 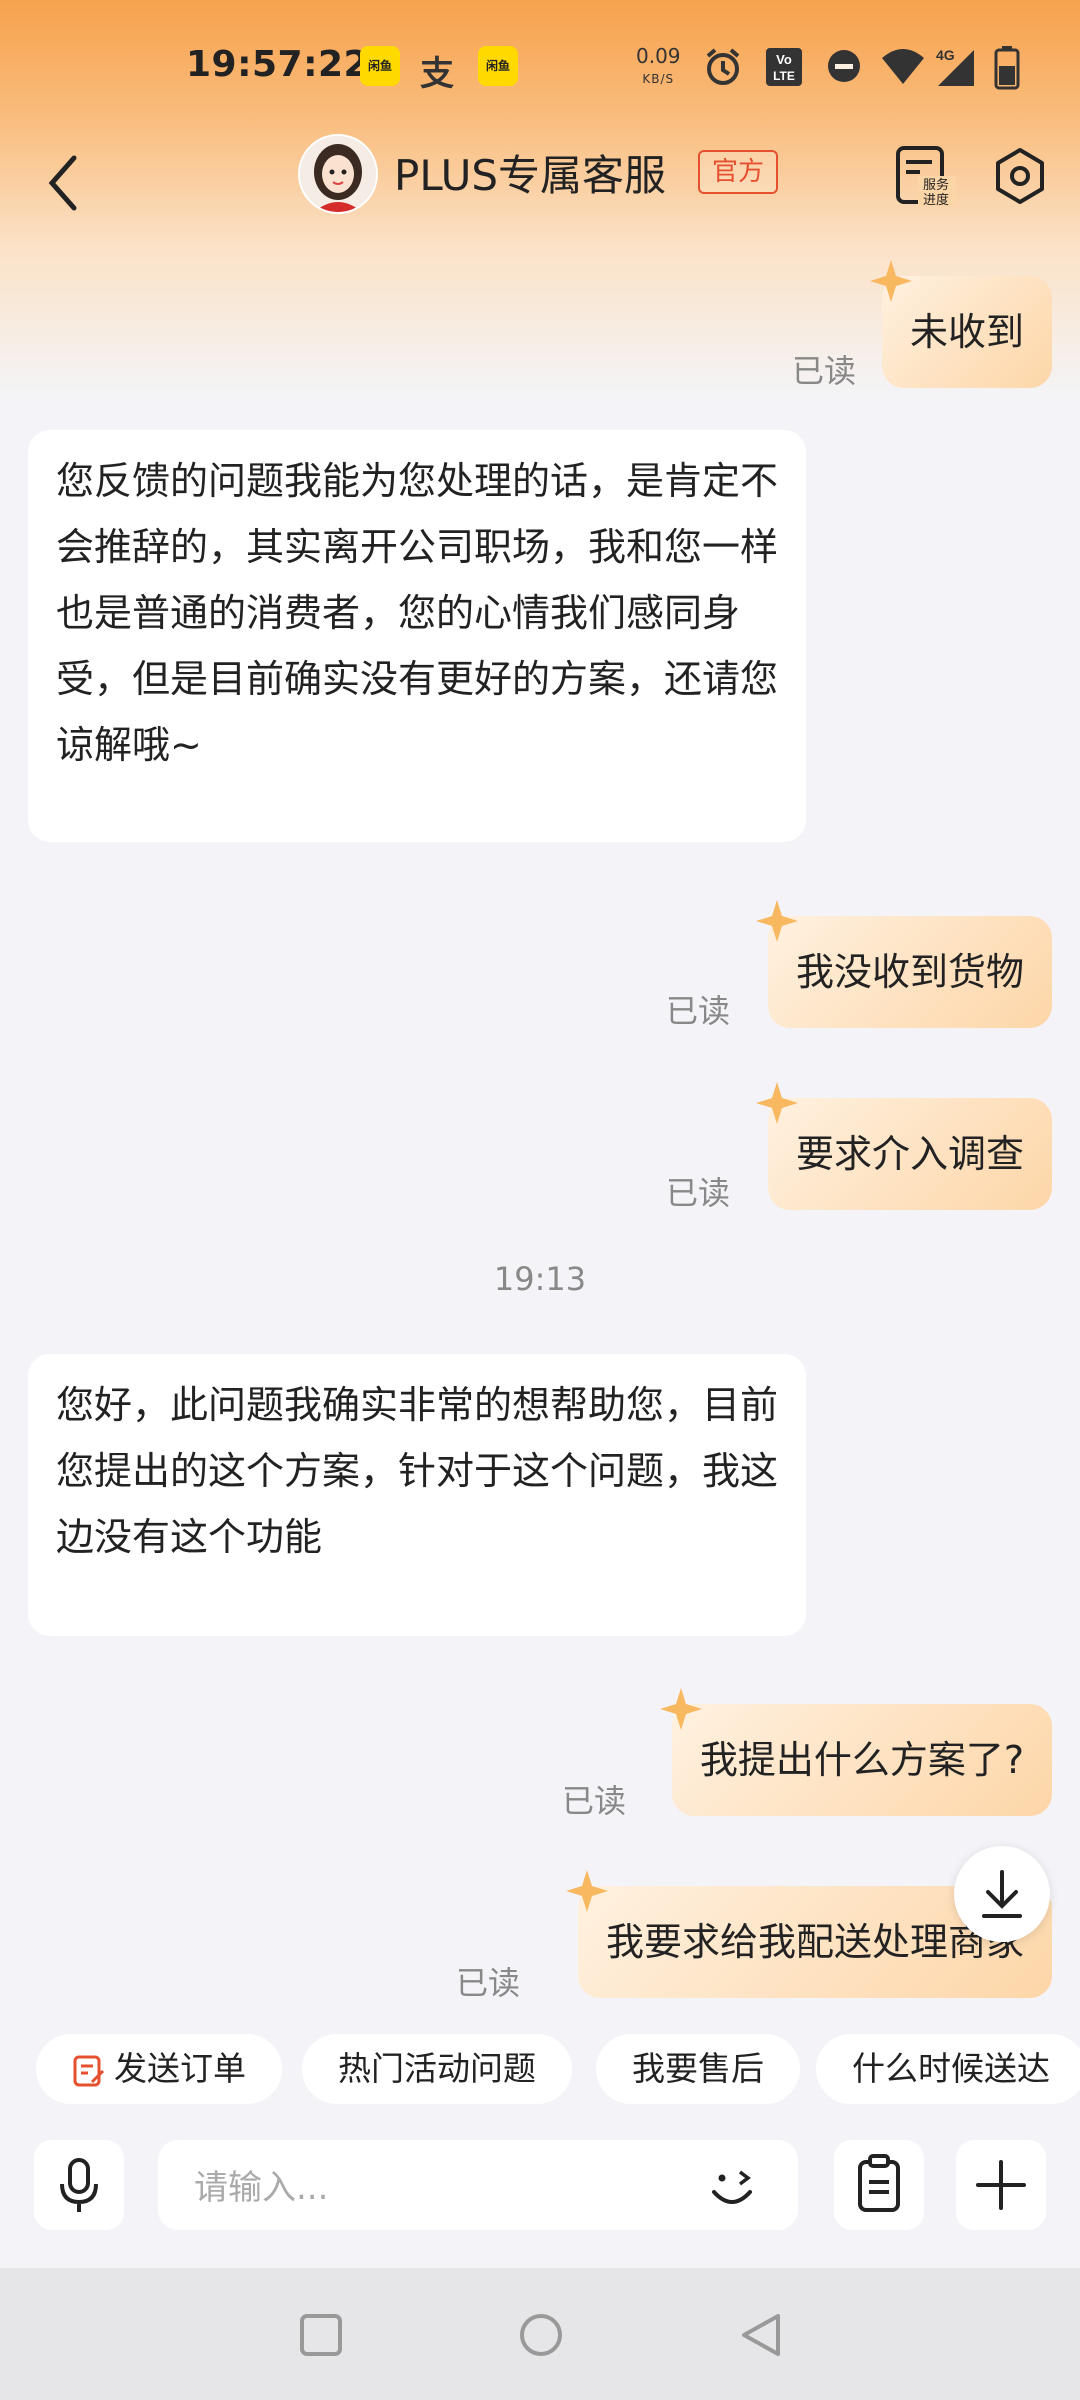 What do you see at coordinates (338, 174) in the screenshot?
I see `agent-avatar` at bounding box center [338, 174].